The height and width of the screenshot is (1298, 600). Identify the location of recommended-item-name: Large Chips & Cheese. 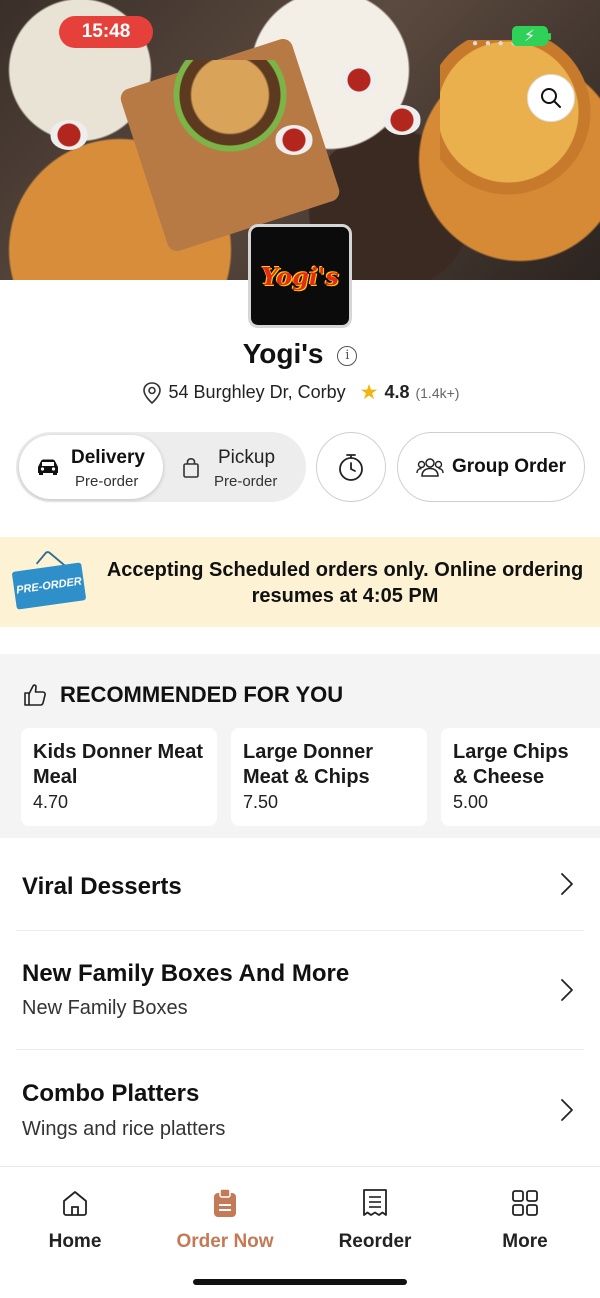
(511, 764).